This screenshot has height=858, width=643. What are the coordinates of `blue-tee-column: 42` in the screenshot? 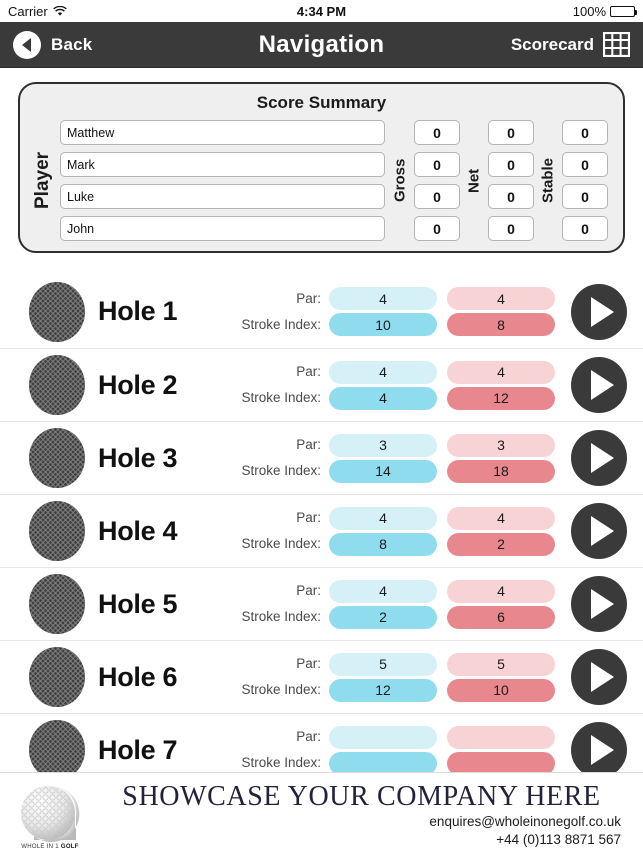 It's located at (383, 604).